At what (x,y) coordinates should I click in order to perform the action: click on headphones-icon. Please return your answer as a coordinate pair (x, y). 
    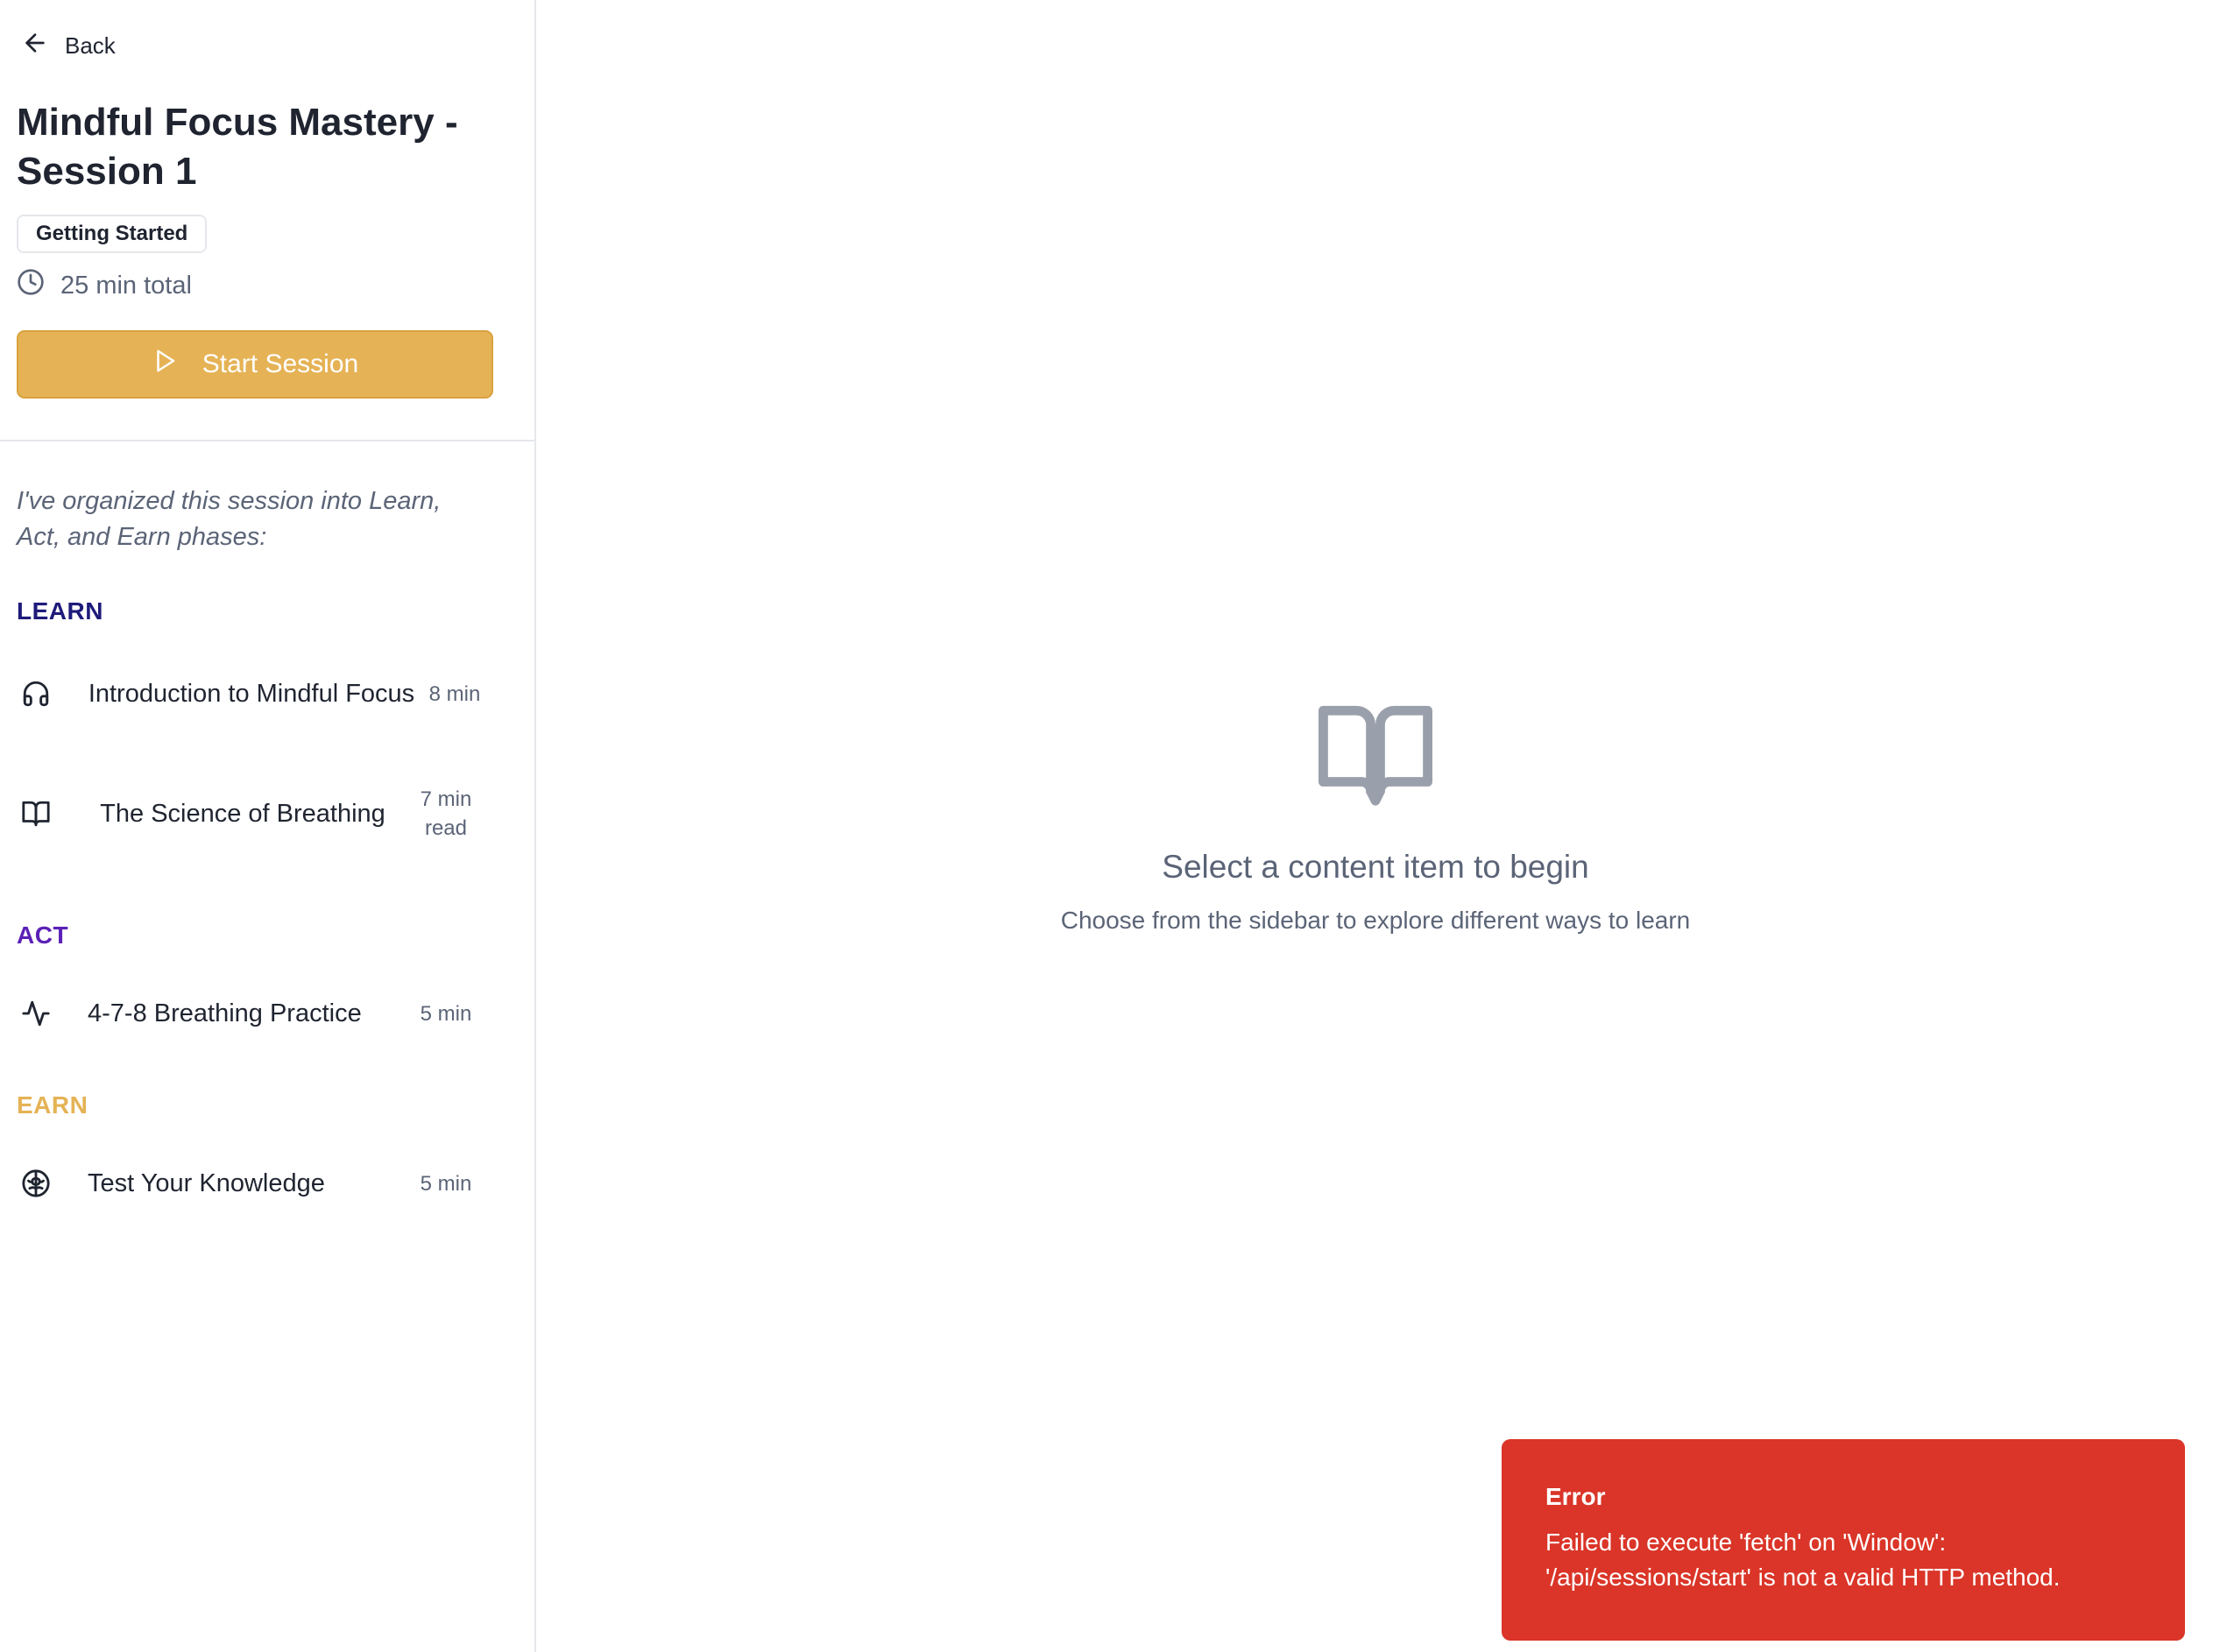
    Looking at the image, I should click on (50, 694).